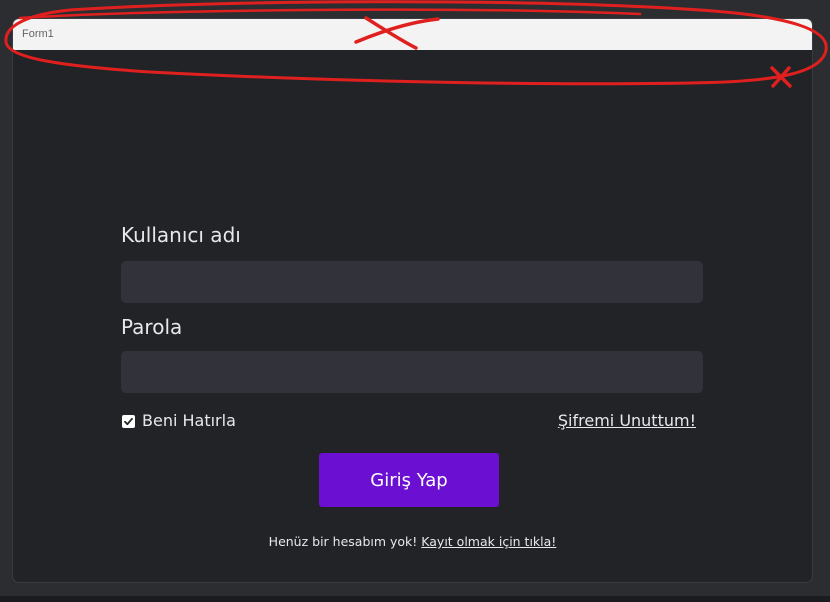  I want to click on taskbar-strip, so click(415, 599).